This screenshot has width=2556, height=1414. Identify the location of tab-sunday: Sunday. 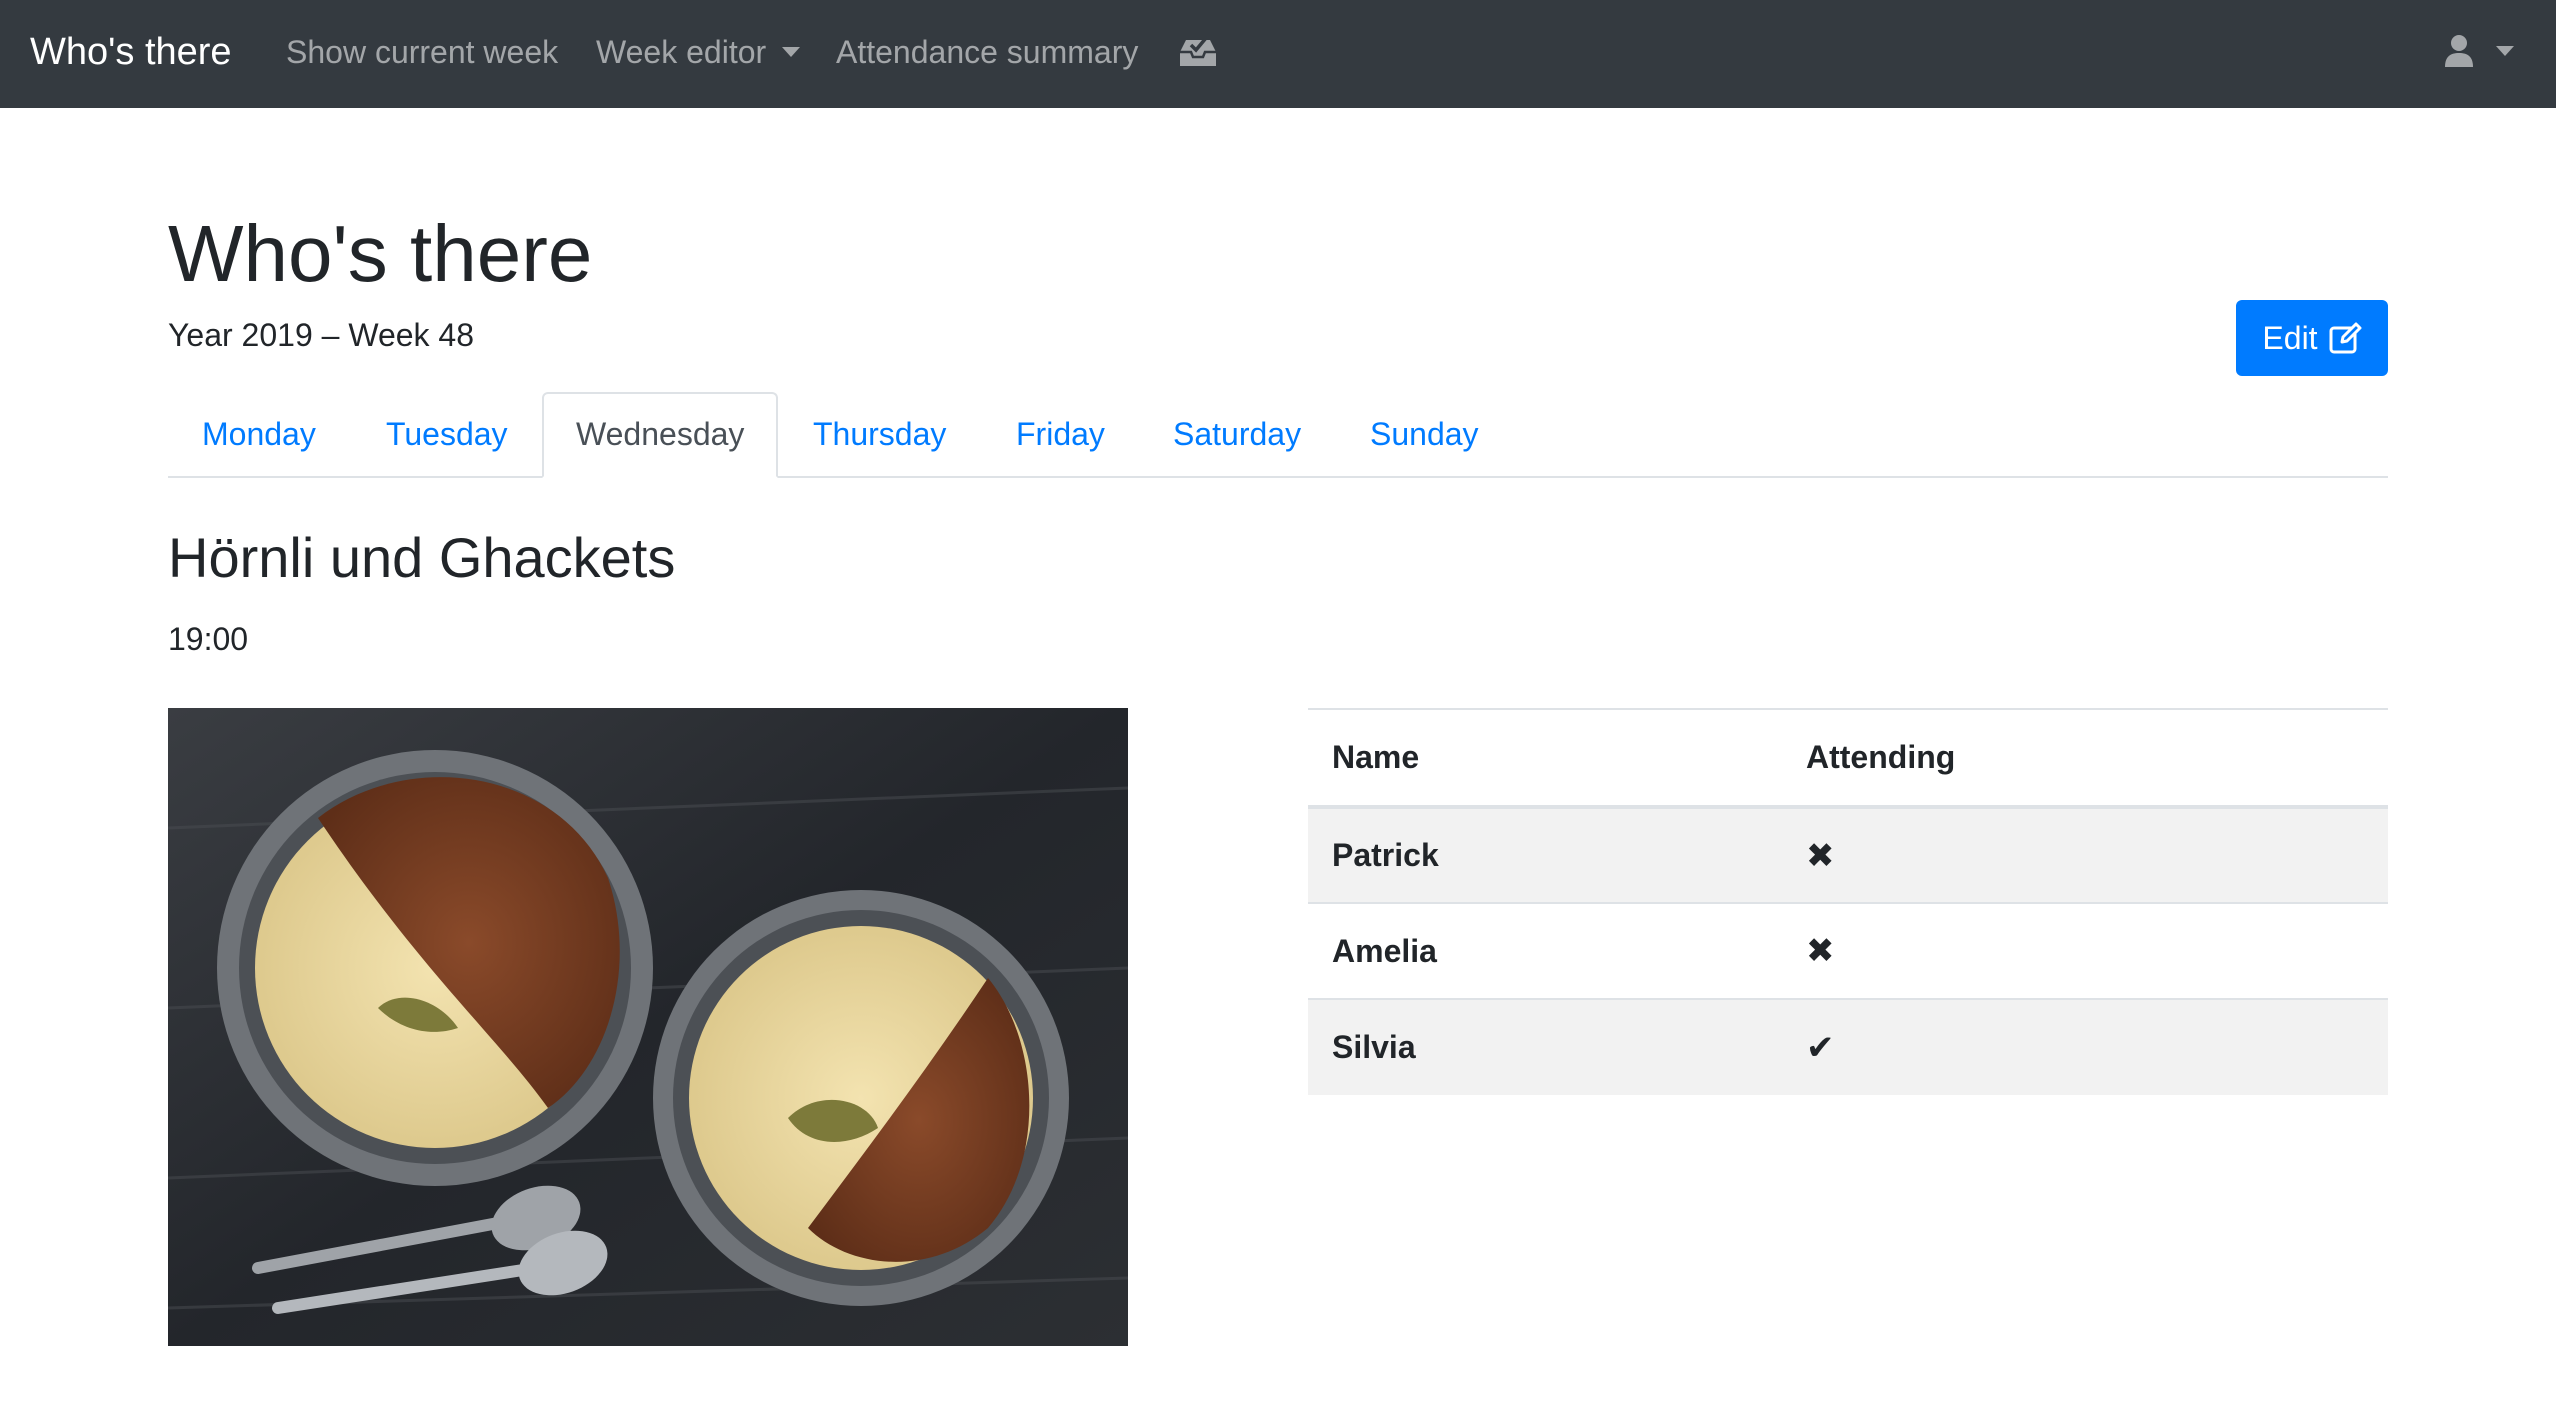
(1424, 434).